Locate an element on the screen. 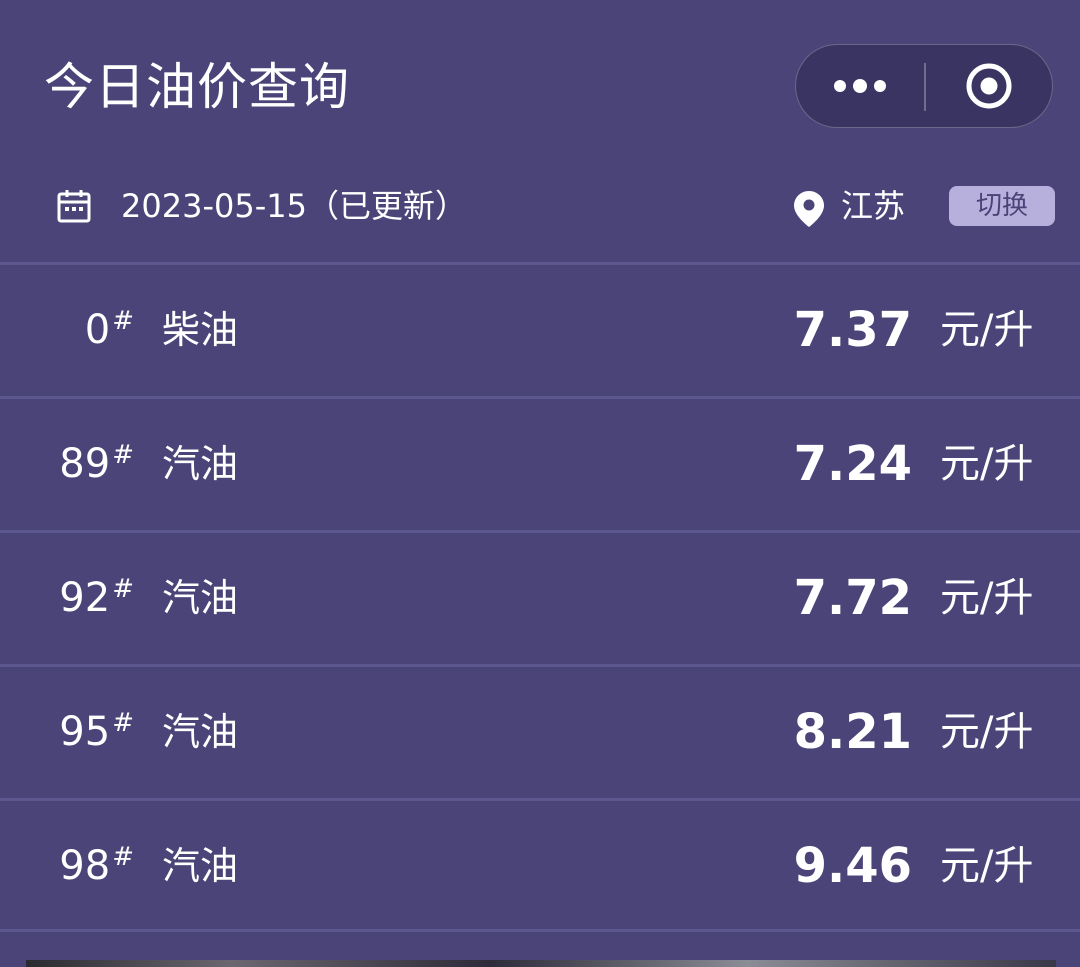 The image size is (1080, 967). price-row: 92# 汽油 7.72 元/升 is located at coordinates (540, 597).